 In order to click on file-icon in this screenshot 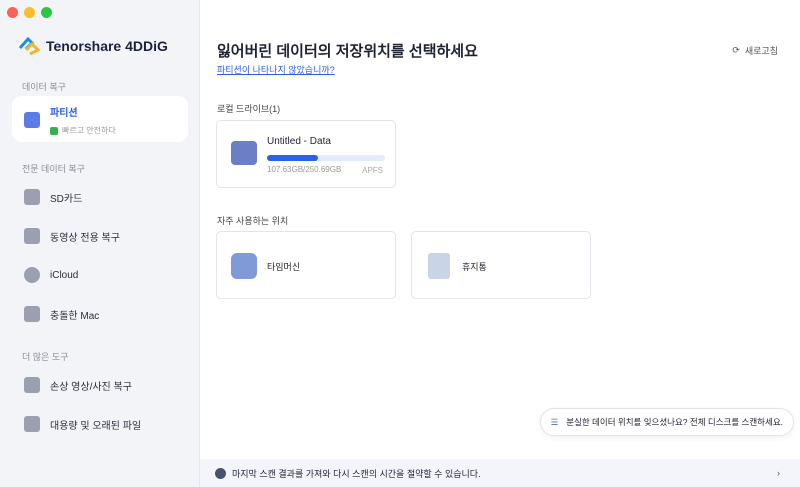, I will do `click(32, 424)`.